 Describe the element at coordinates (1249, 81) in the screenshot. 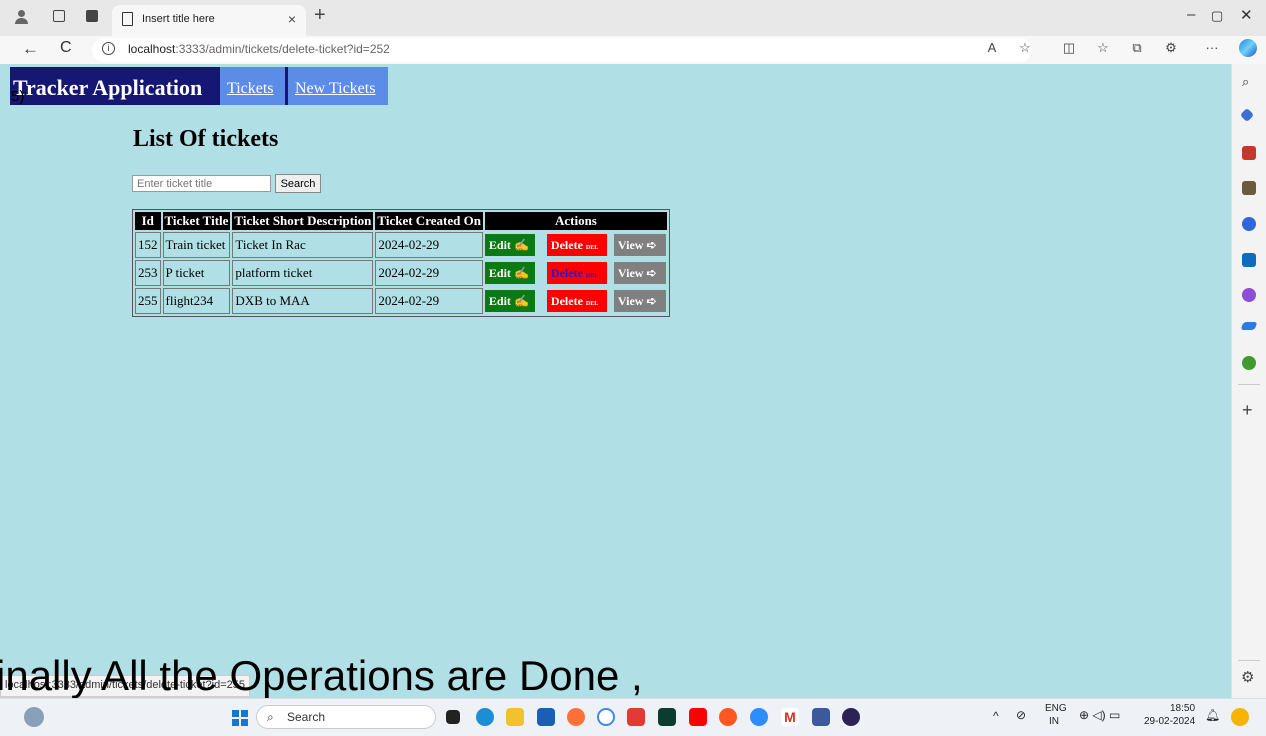

I see `search-icon: ⌕` at that location.